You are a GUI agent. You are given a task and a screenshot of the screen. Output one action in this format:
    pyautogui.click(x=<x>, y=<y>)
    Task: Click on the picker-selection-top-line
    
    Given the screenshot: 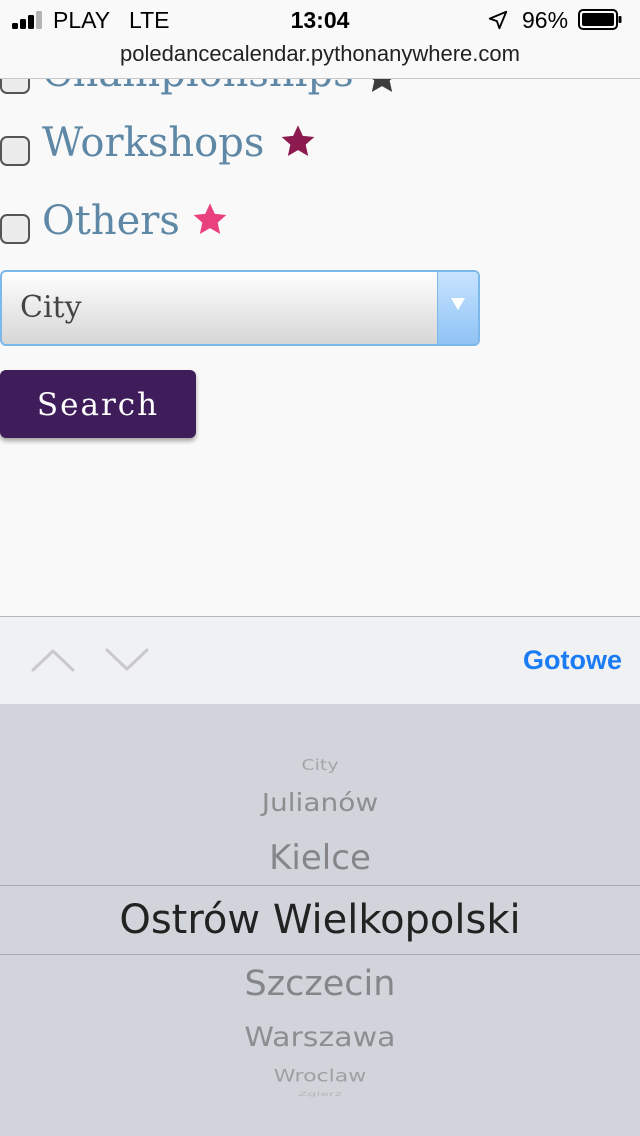 What is the action you would take?
    pyautogui.click(x=320, y=885)
    